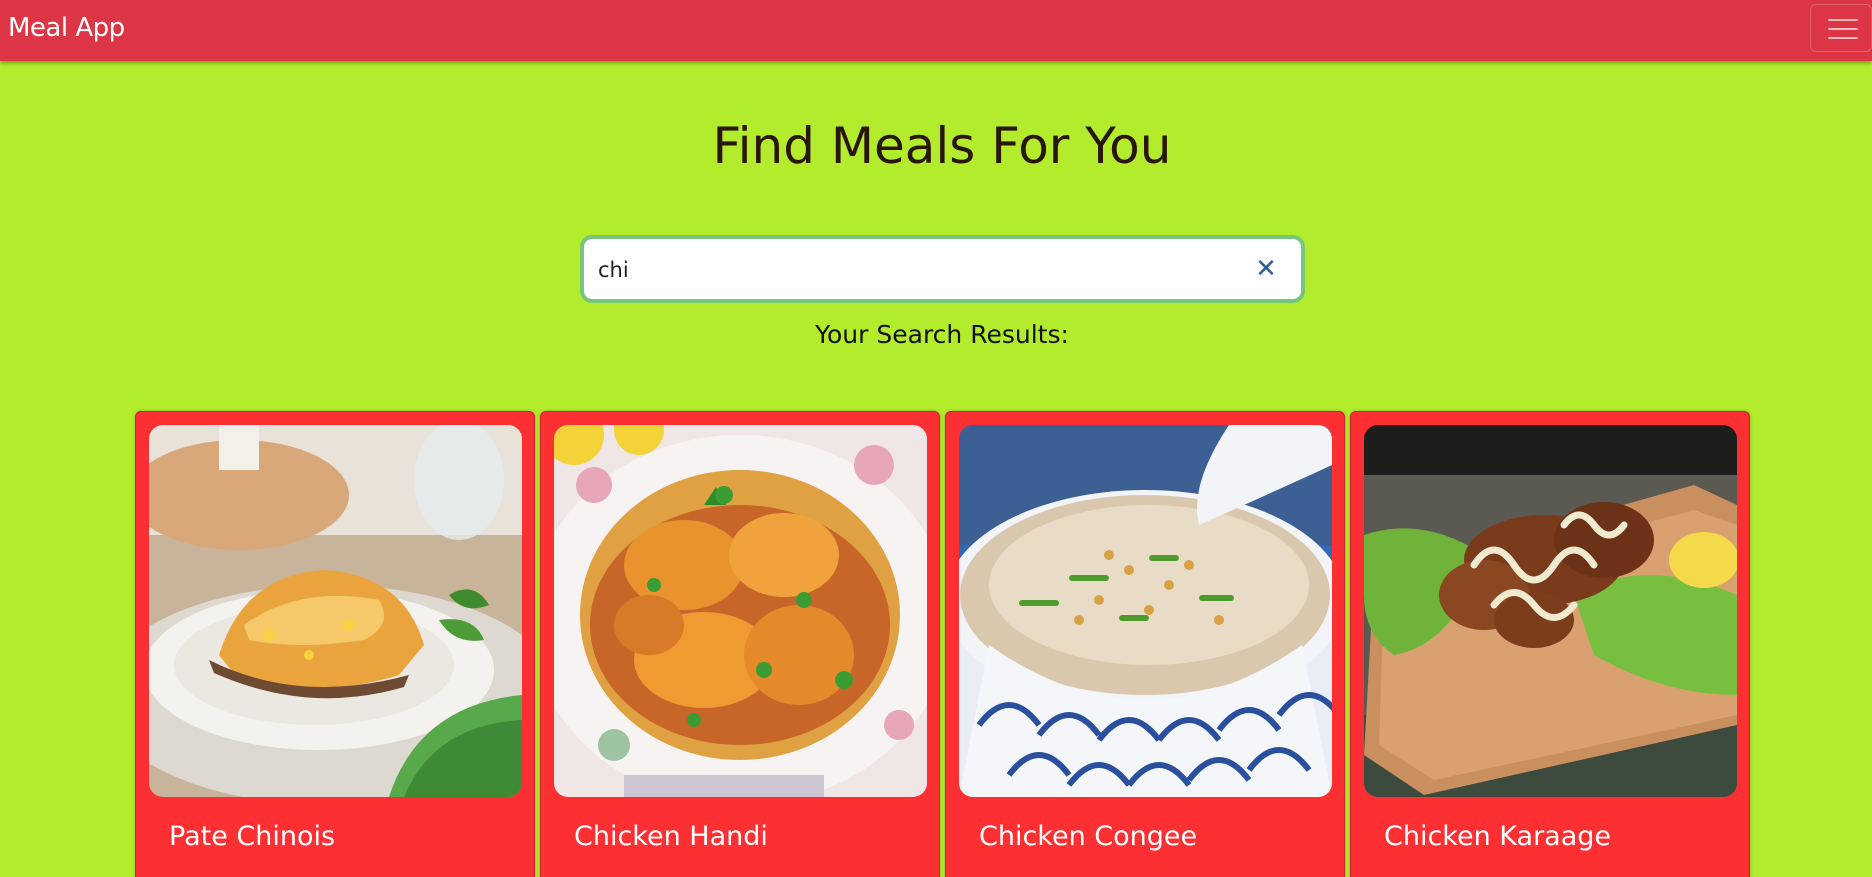 Image resolution: width=1872 pixels, height=877 pixels. What do you see at coordinates (1497, 837) in the screenshot?
I see `meal-title: Chicken Karaage` at bounding box center [1497, 837].